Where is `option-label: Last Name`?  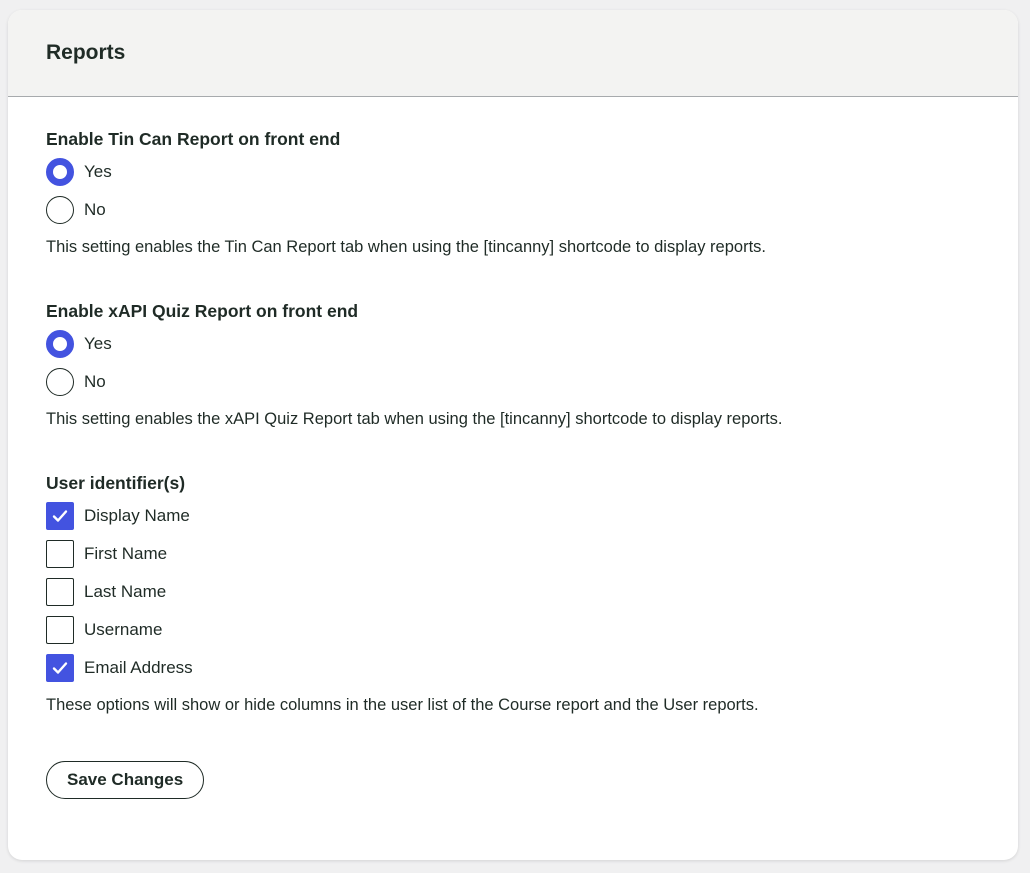
option-label: Last Name is located at coordinates (125, 591).